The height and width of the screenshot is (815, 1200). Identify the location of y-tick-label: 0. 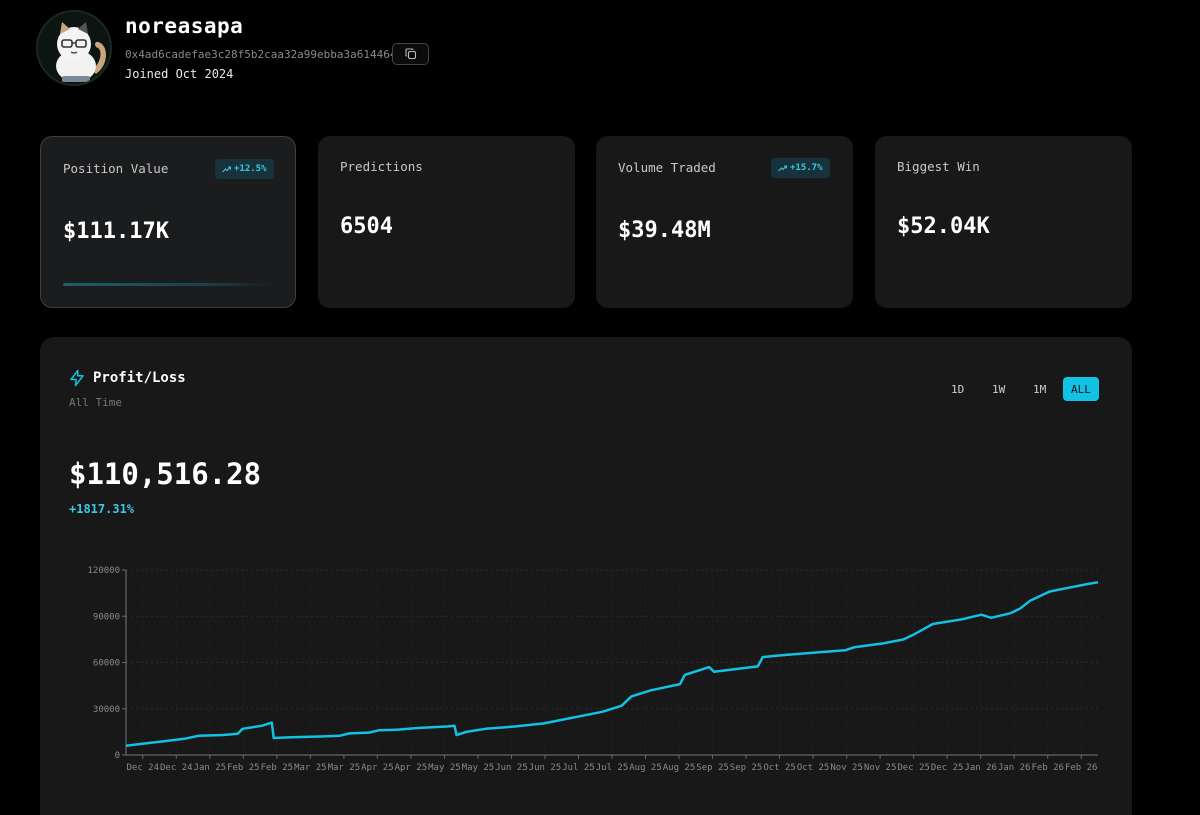
(117, 756).